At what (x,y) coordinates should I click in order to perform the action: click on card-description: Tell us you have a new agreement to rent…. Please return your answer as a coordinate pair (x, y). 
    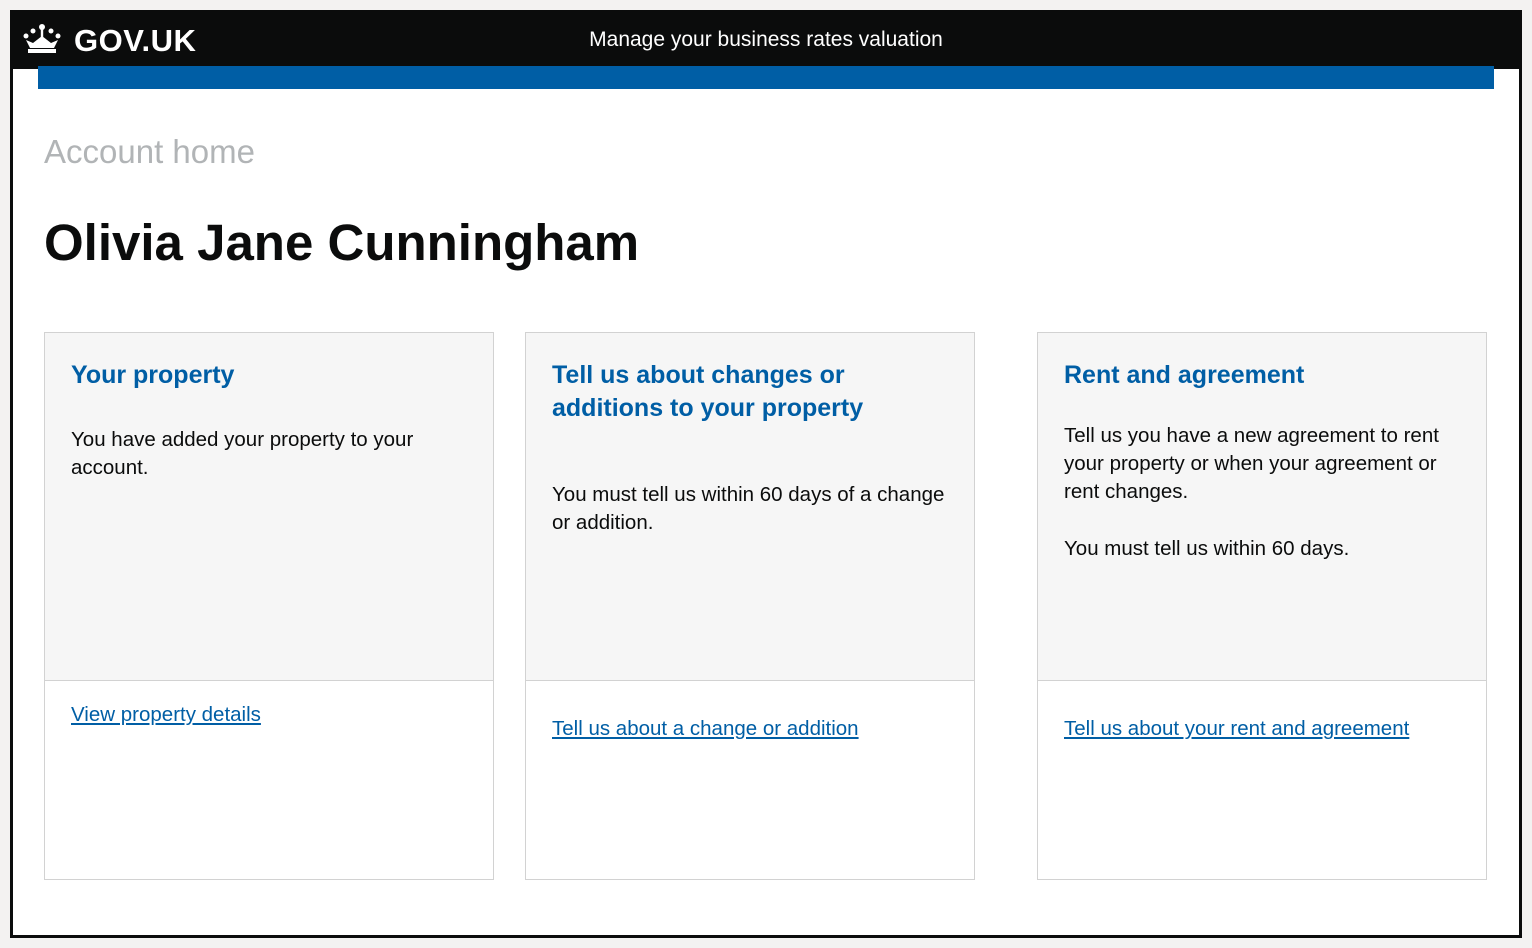
    Looking at the image, I should click on (1251, 463).